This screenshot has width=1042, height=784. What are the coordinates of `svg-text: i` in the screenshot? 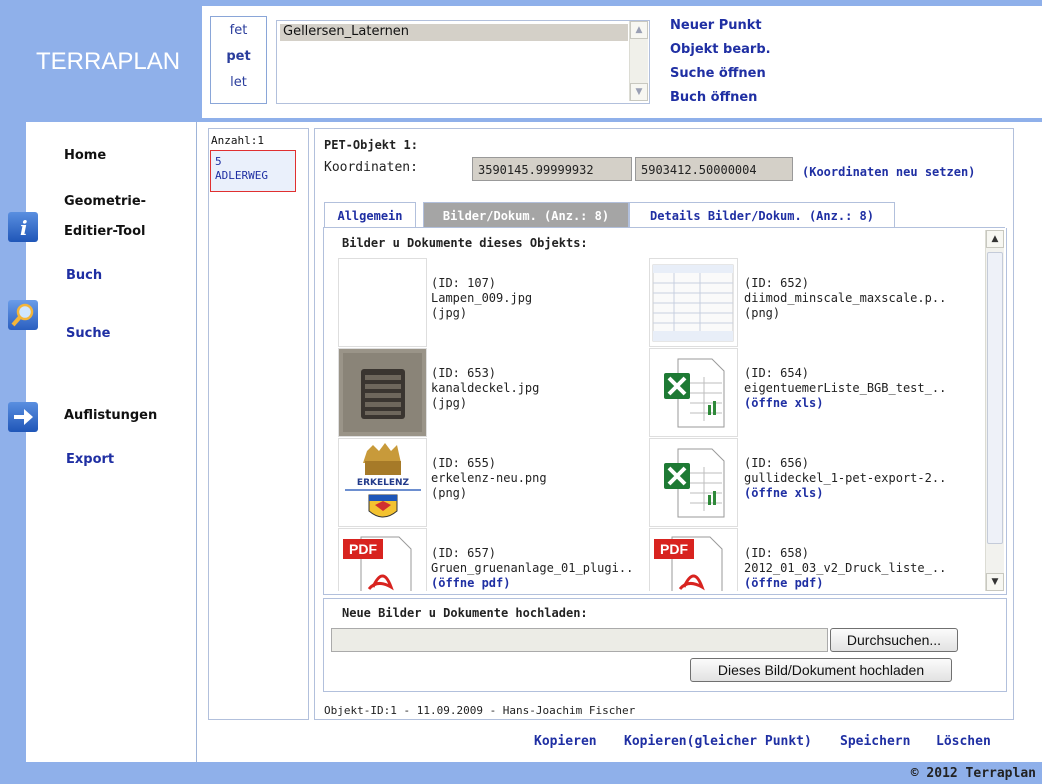 It's located at (24, 228).